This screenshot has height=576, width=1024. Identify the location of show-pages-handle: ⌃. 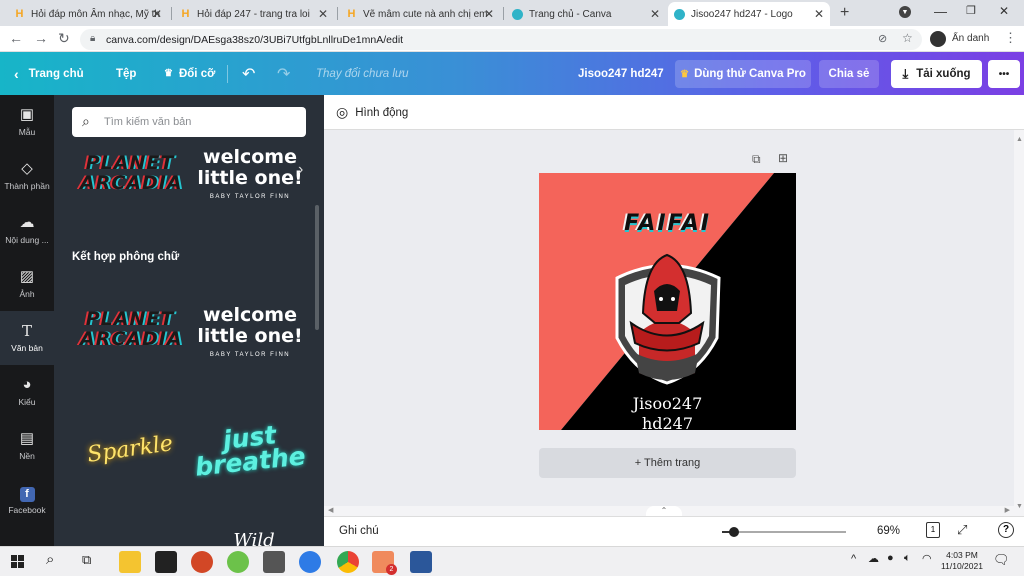
(664, 511).